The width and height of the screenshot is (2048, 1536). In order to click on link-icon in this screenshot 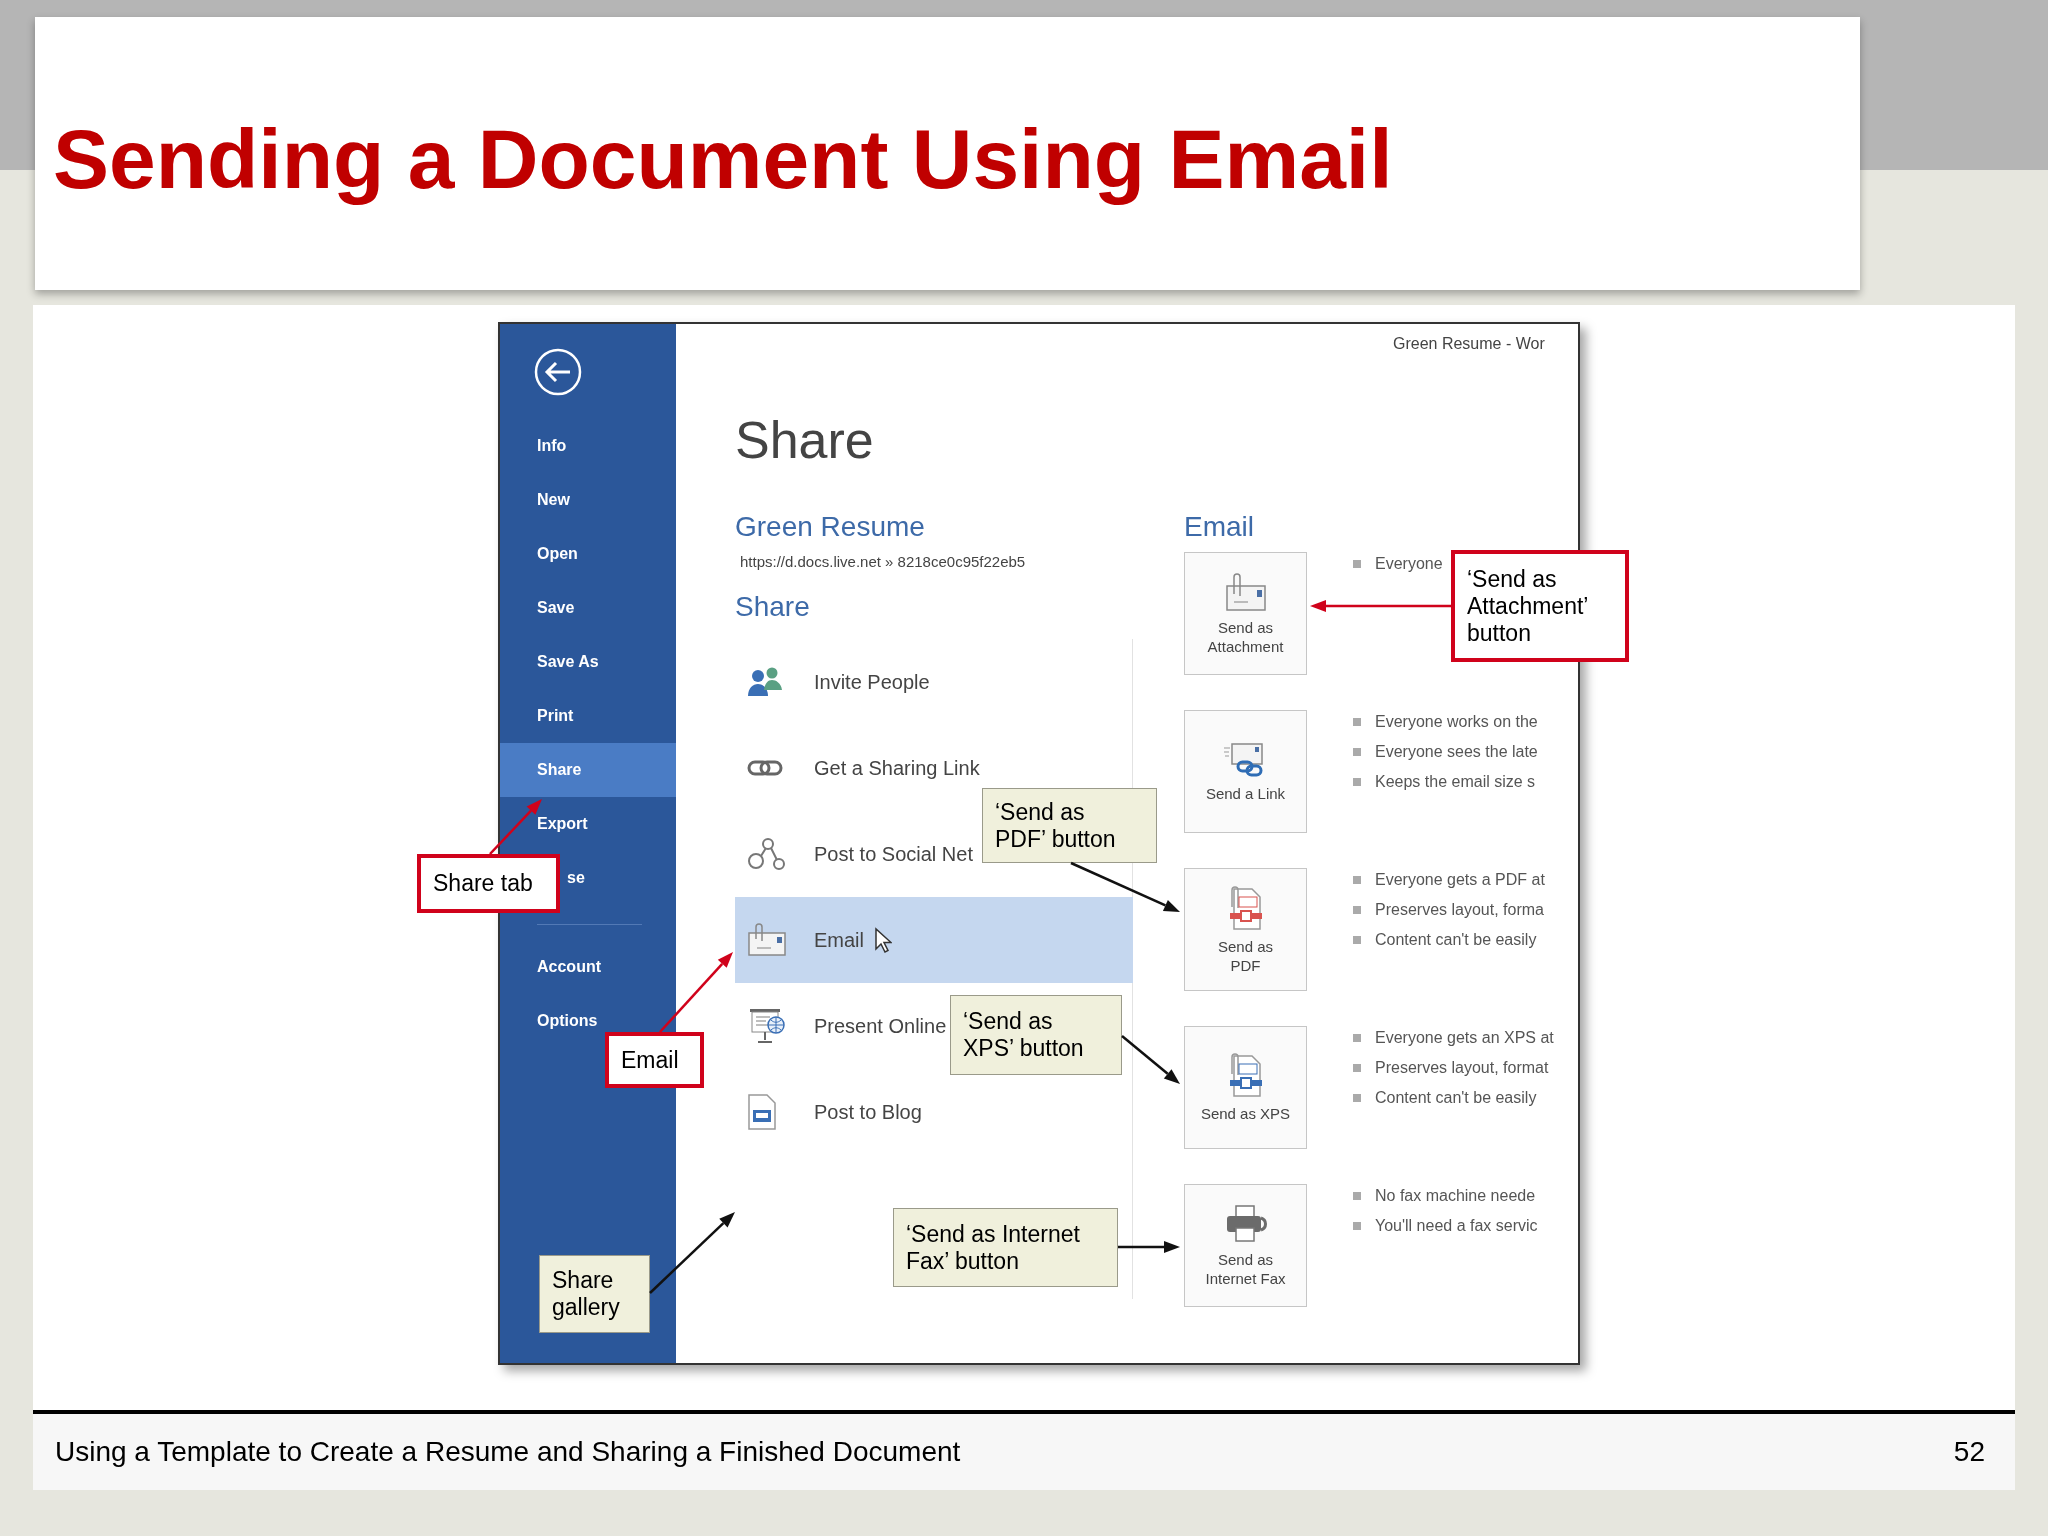, I will do `click(765, 768)`.